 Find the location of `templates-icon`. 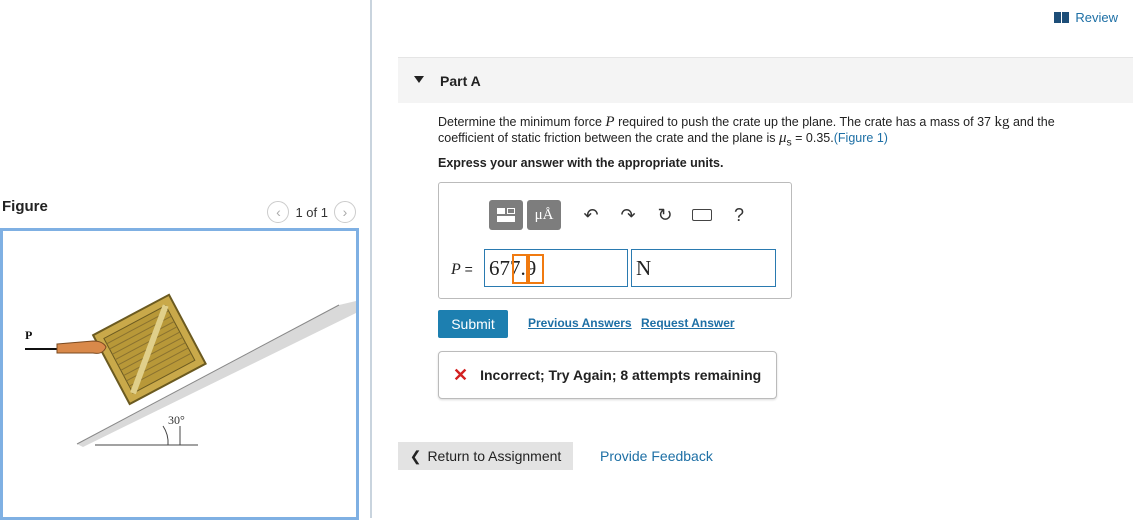

templates-icon is located at coordinates (506, 215).